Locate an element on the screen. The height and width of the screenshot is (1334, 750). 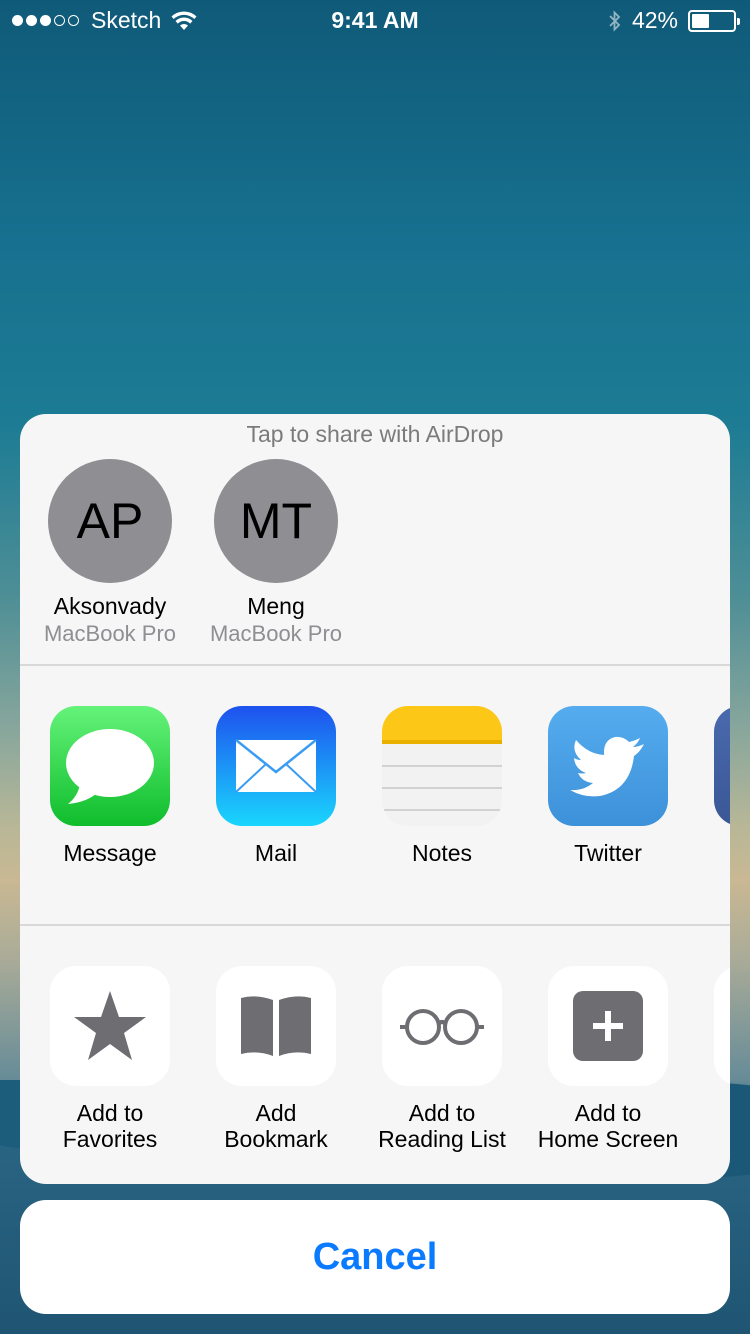
message-icon is located at coordinates (110, 766).